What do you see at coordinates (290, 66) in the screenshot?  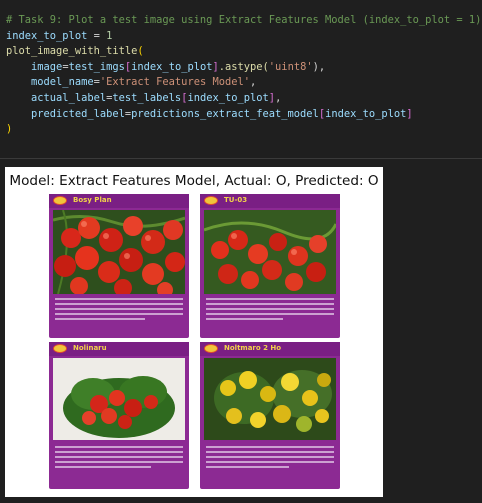 I see `code-string: 'uint8'` at bounding box center [290, 66].